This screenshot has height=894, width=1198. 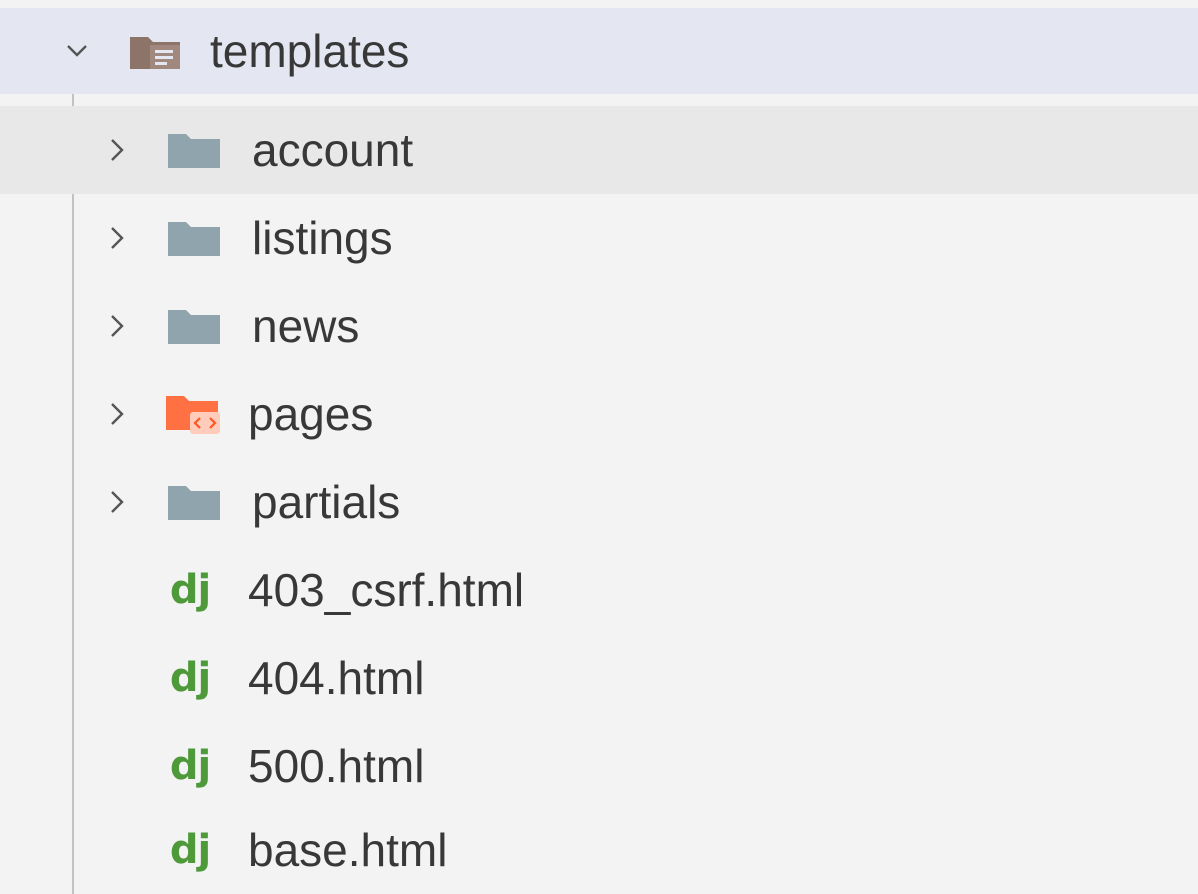 What do you see at coordinates (310, 51) in the screenshot?
I see `tree-item-label: templates` at bounding box center [310, 51].